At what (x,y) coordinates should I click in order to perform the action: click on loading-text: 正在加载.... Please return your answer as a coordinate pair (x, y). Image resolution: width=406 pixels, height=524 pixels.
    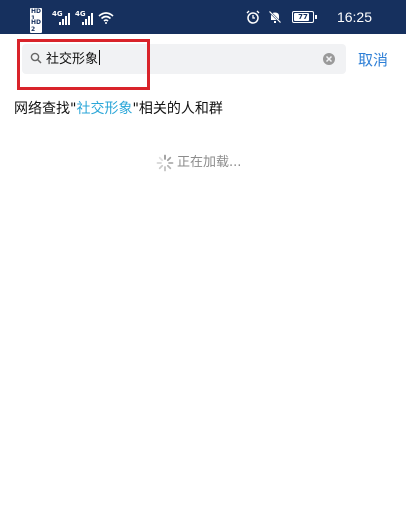
    Looking at the image, I should click on (209, 162).